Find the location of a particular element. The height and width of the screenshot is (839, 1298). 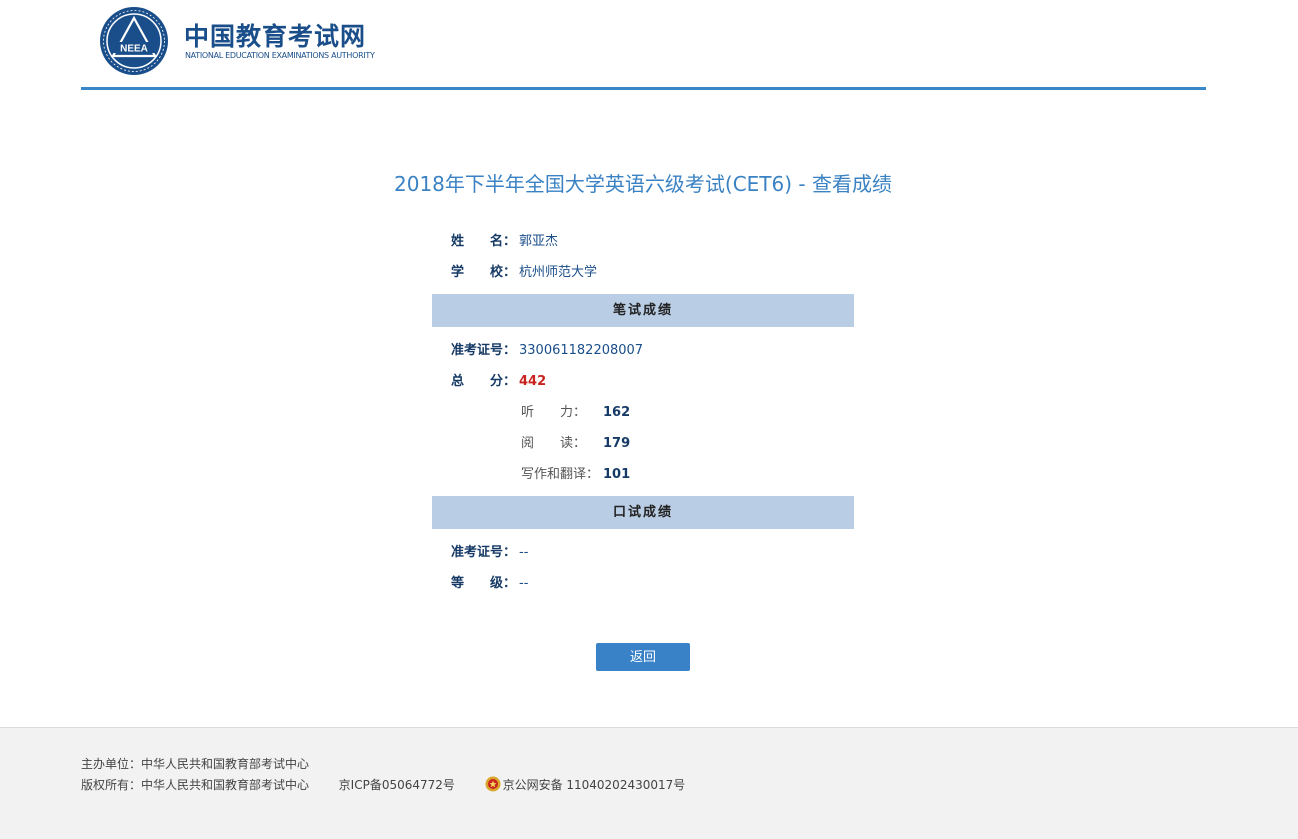

footer-icp-link: 京ICP备05064772号 is located at coordinates (397, 785).